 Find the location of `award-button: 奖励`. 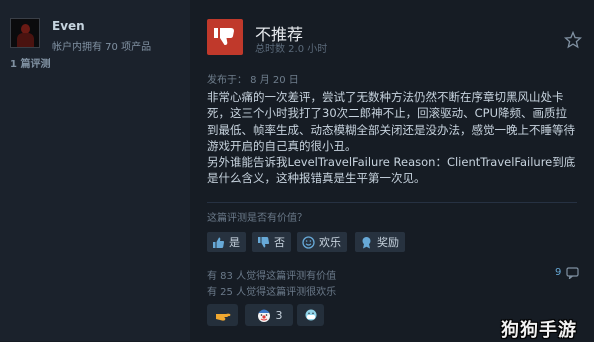

award-button: 奖励 is located at coordinates (380, 242).